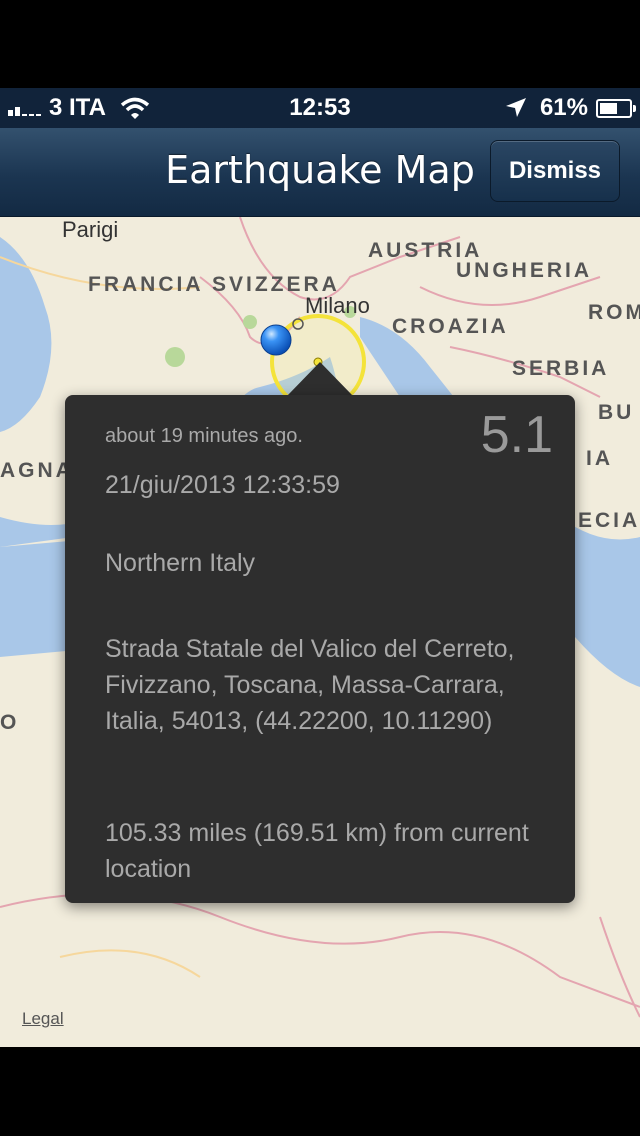  I want to click on map-label-agna: AGNA, so click(37, 470).